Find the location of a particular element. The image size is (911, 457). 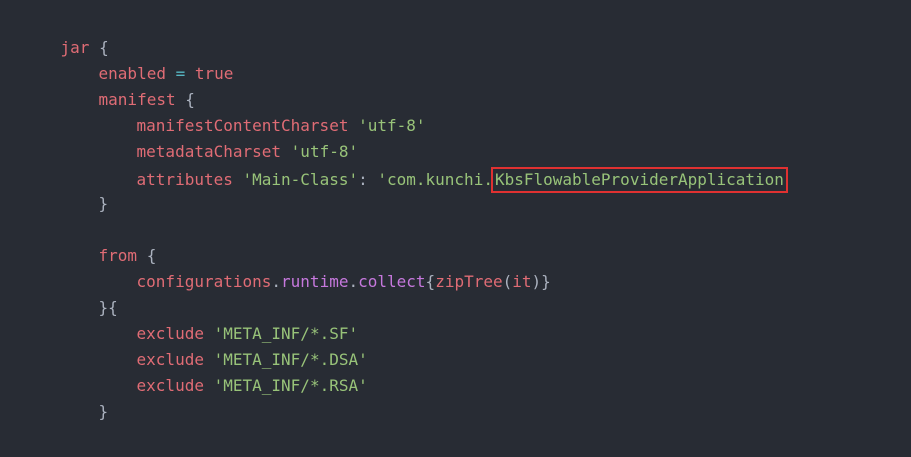

code-line-12: exclude 'META_INF/*.SF' is located at coordinates (228, 322).